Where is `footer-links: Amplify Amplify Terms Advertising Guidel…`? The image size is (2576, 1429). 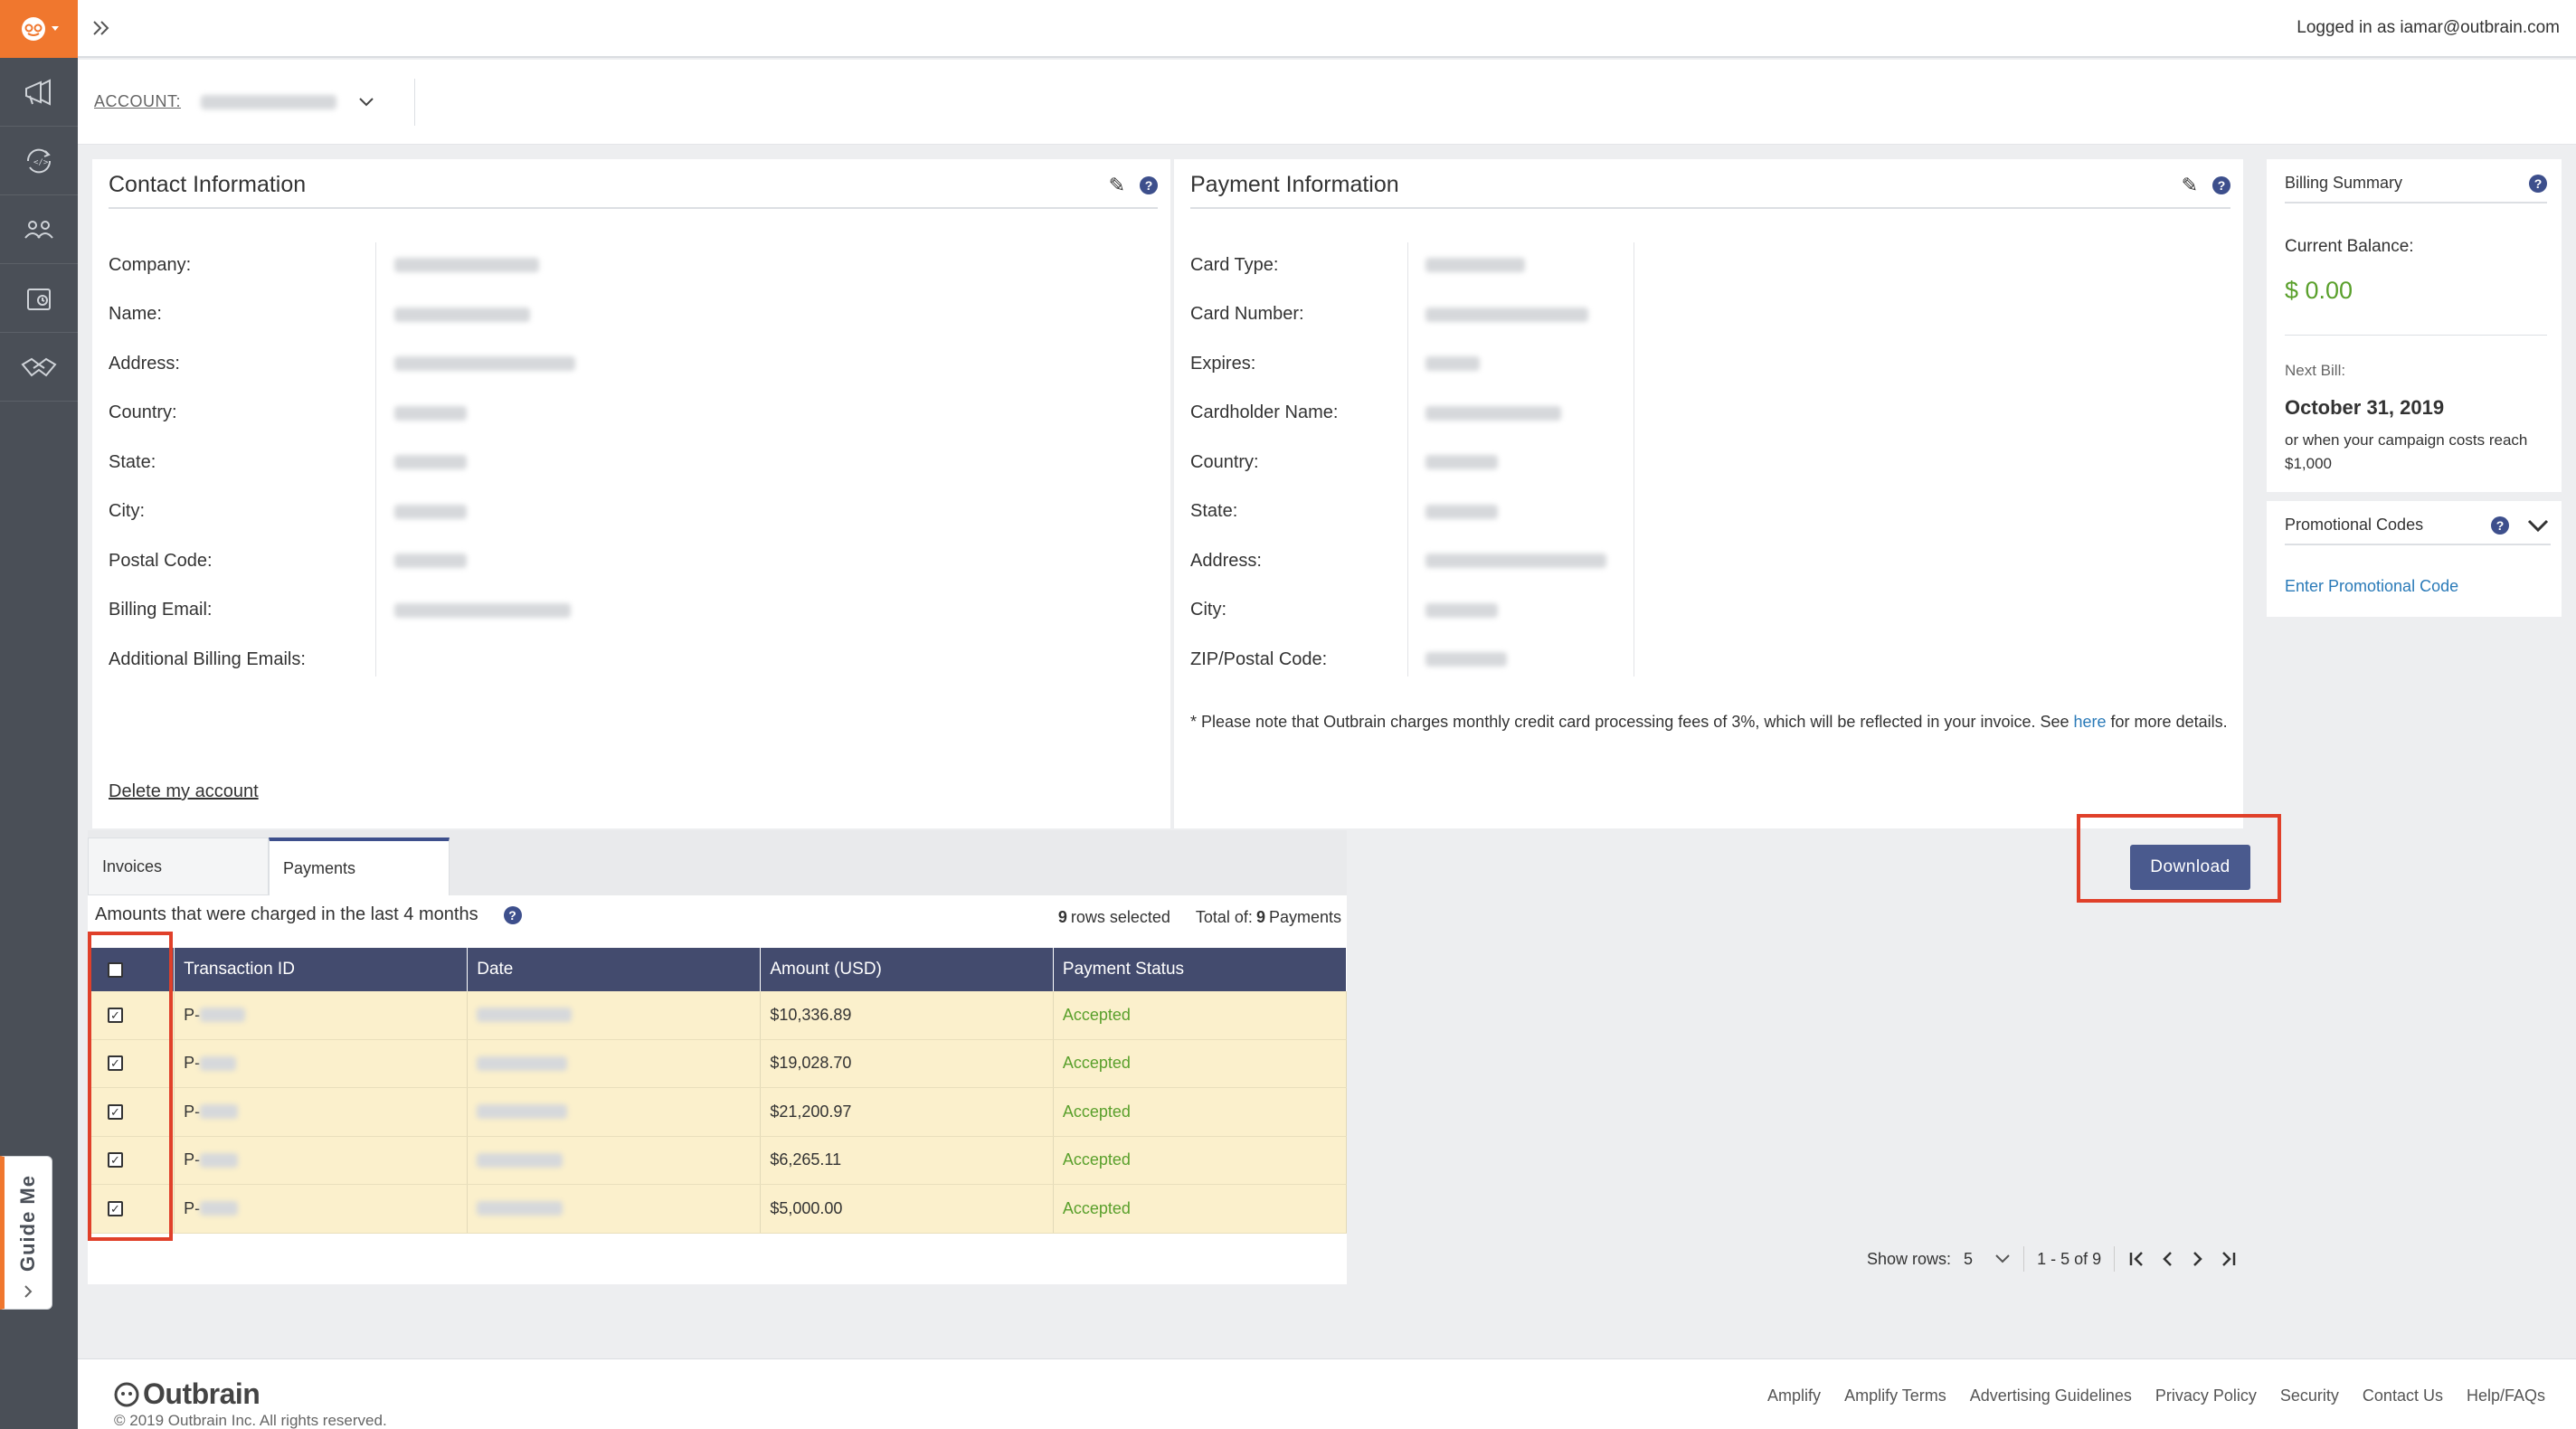
footer-links: Amplify Amplify Terms Advertising Guidel… is located at coordinates (2156, 1395).